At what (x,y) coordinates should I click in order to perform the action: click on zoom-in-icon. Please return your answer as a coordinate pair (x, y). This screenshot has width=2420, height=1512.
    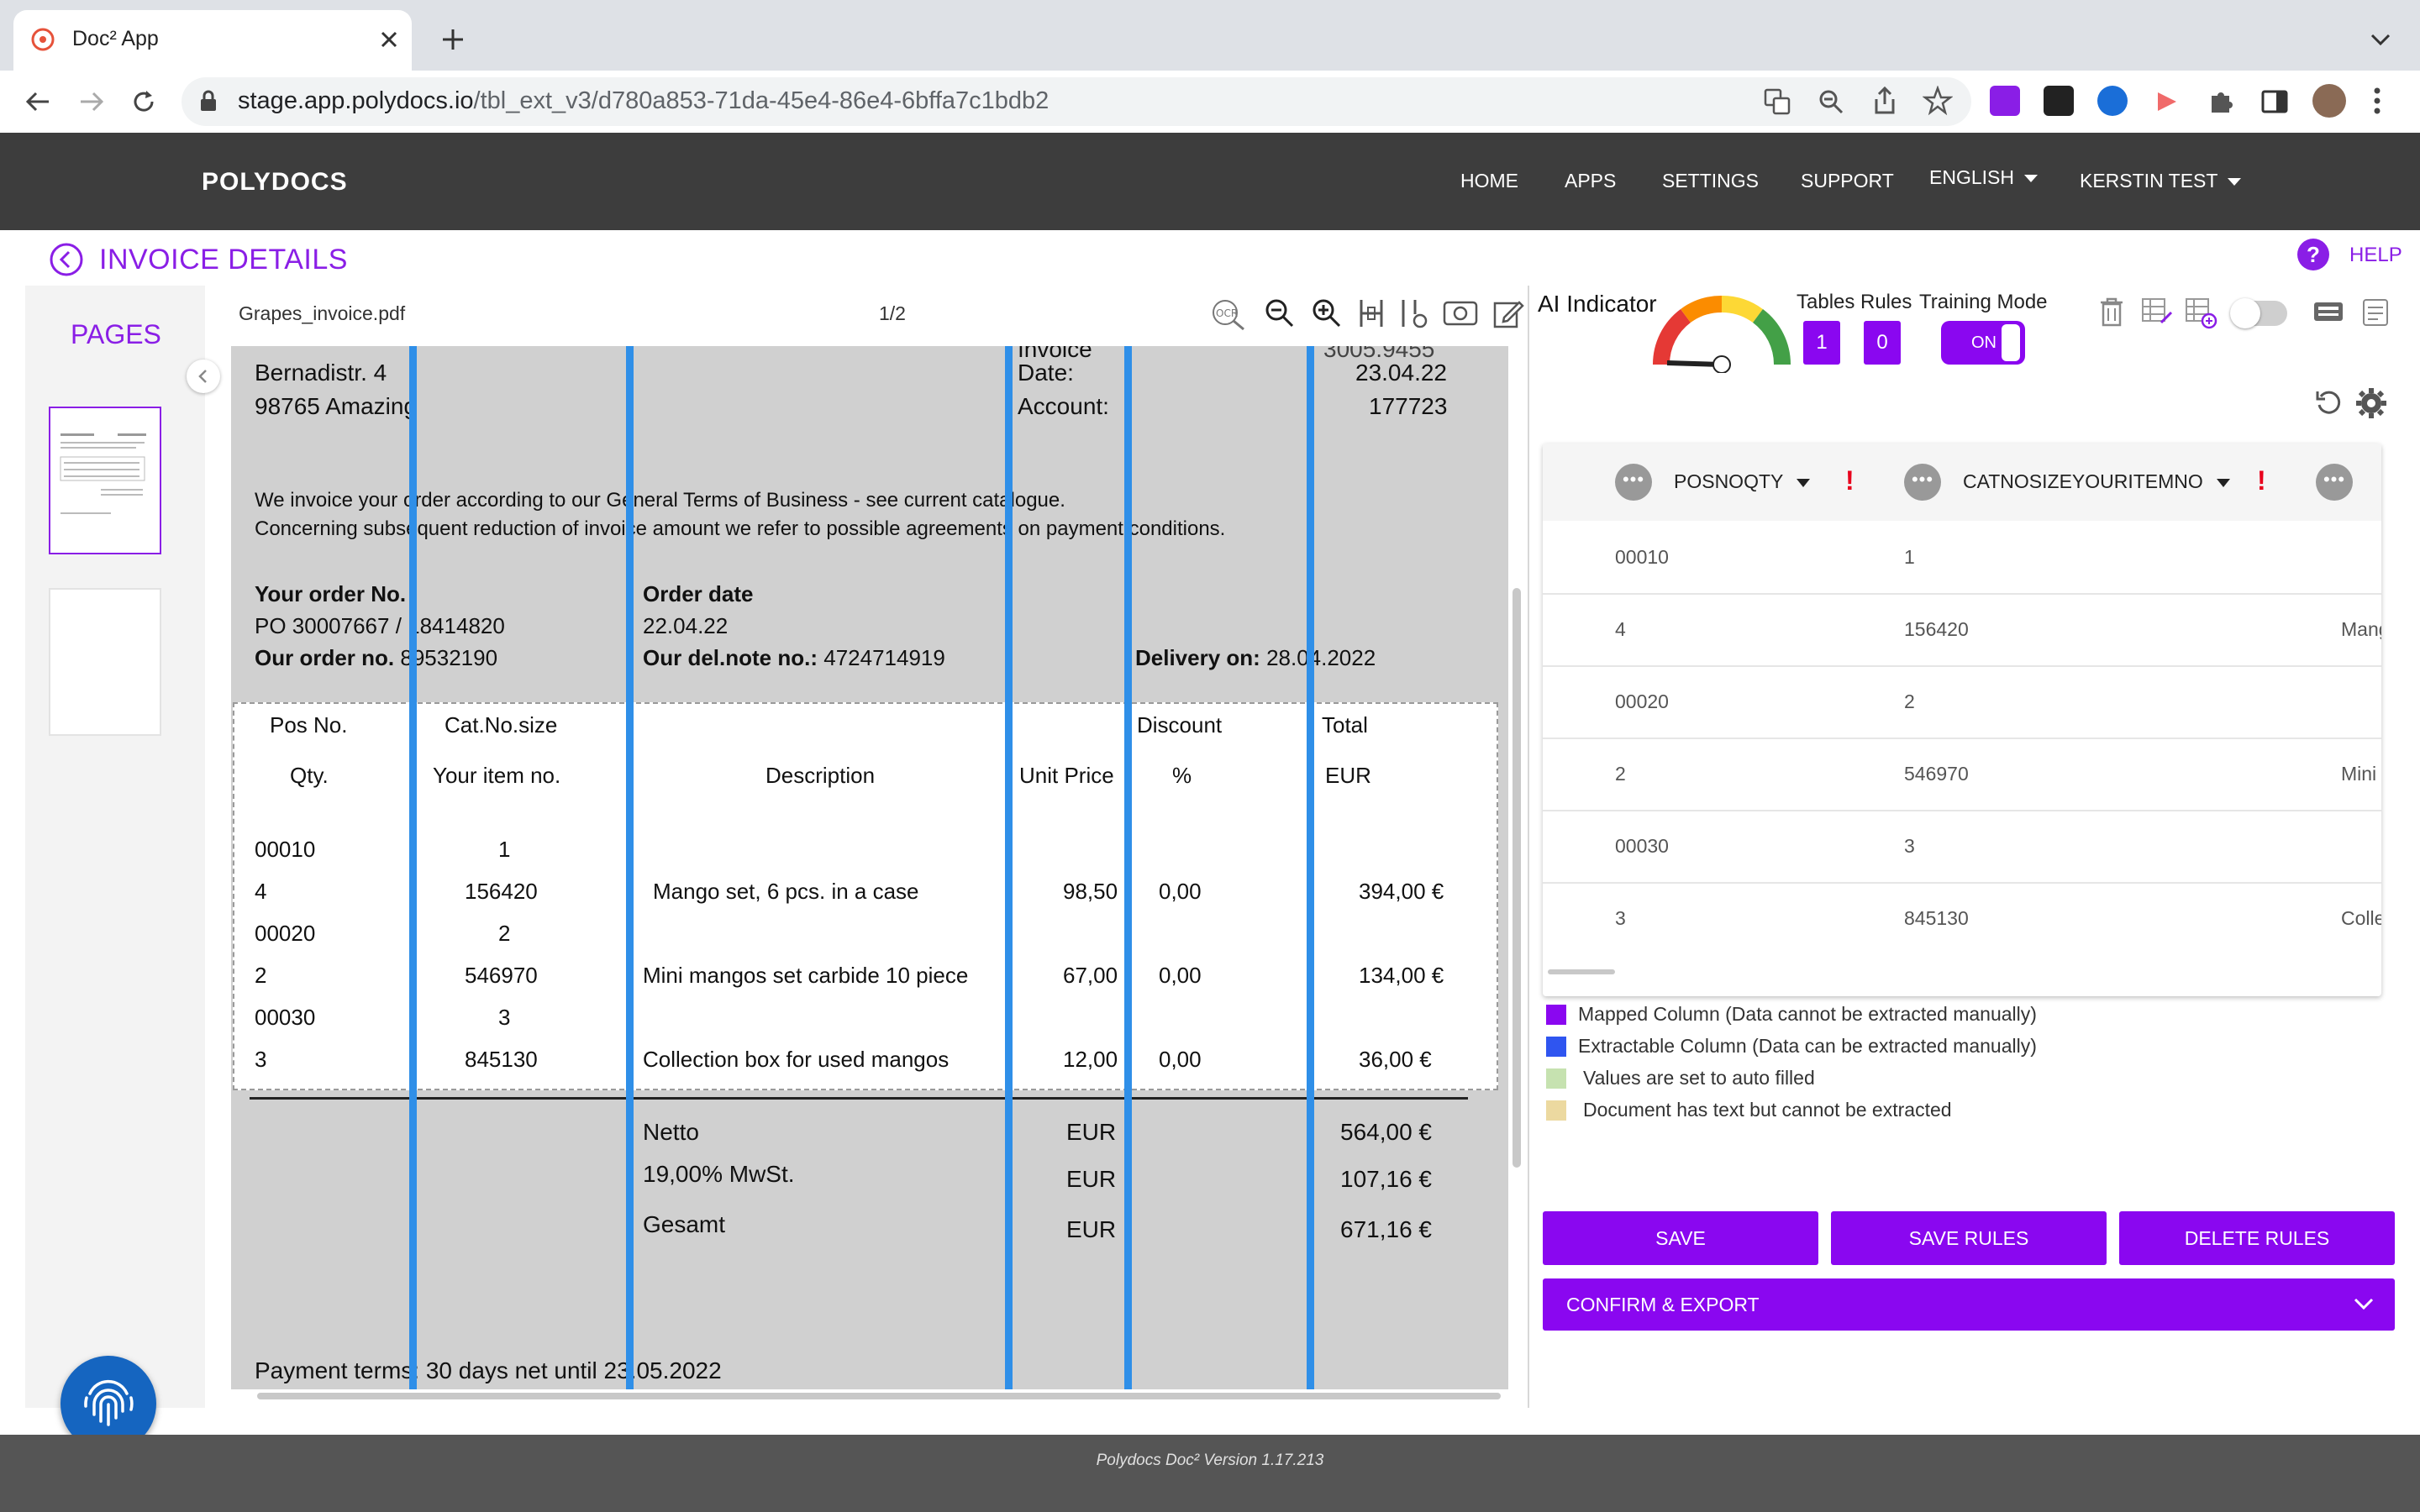
    Looking at the image, I should click on (1327, 315).